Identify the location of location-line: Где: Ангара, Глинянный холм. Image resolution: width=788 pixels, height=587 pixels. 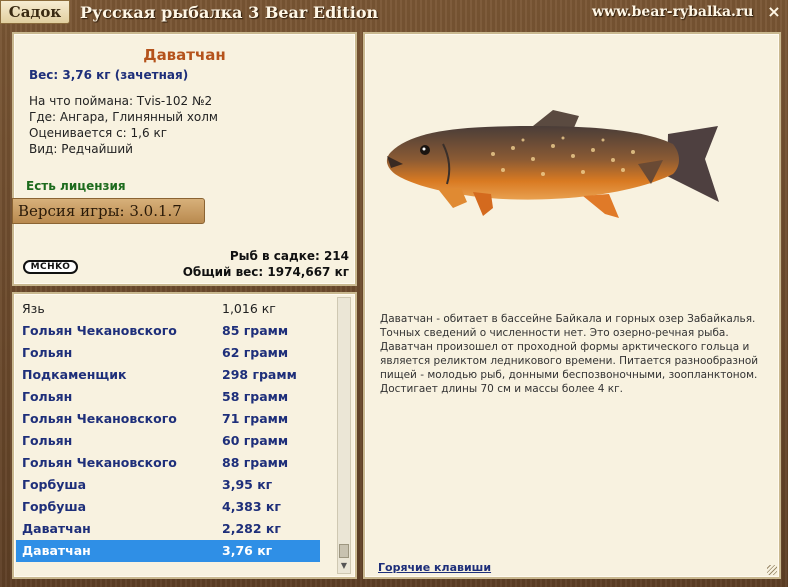
(123, 117).